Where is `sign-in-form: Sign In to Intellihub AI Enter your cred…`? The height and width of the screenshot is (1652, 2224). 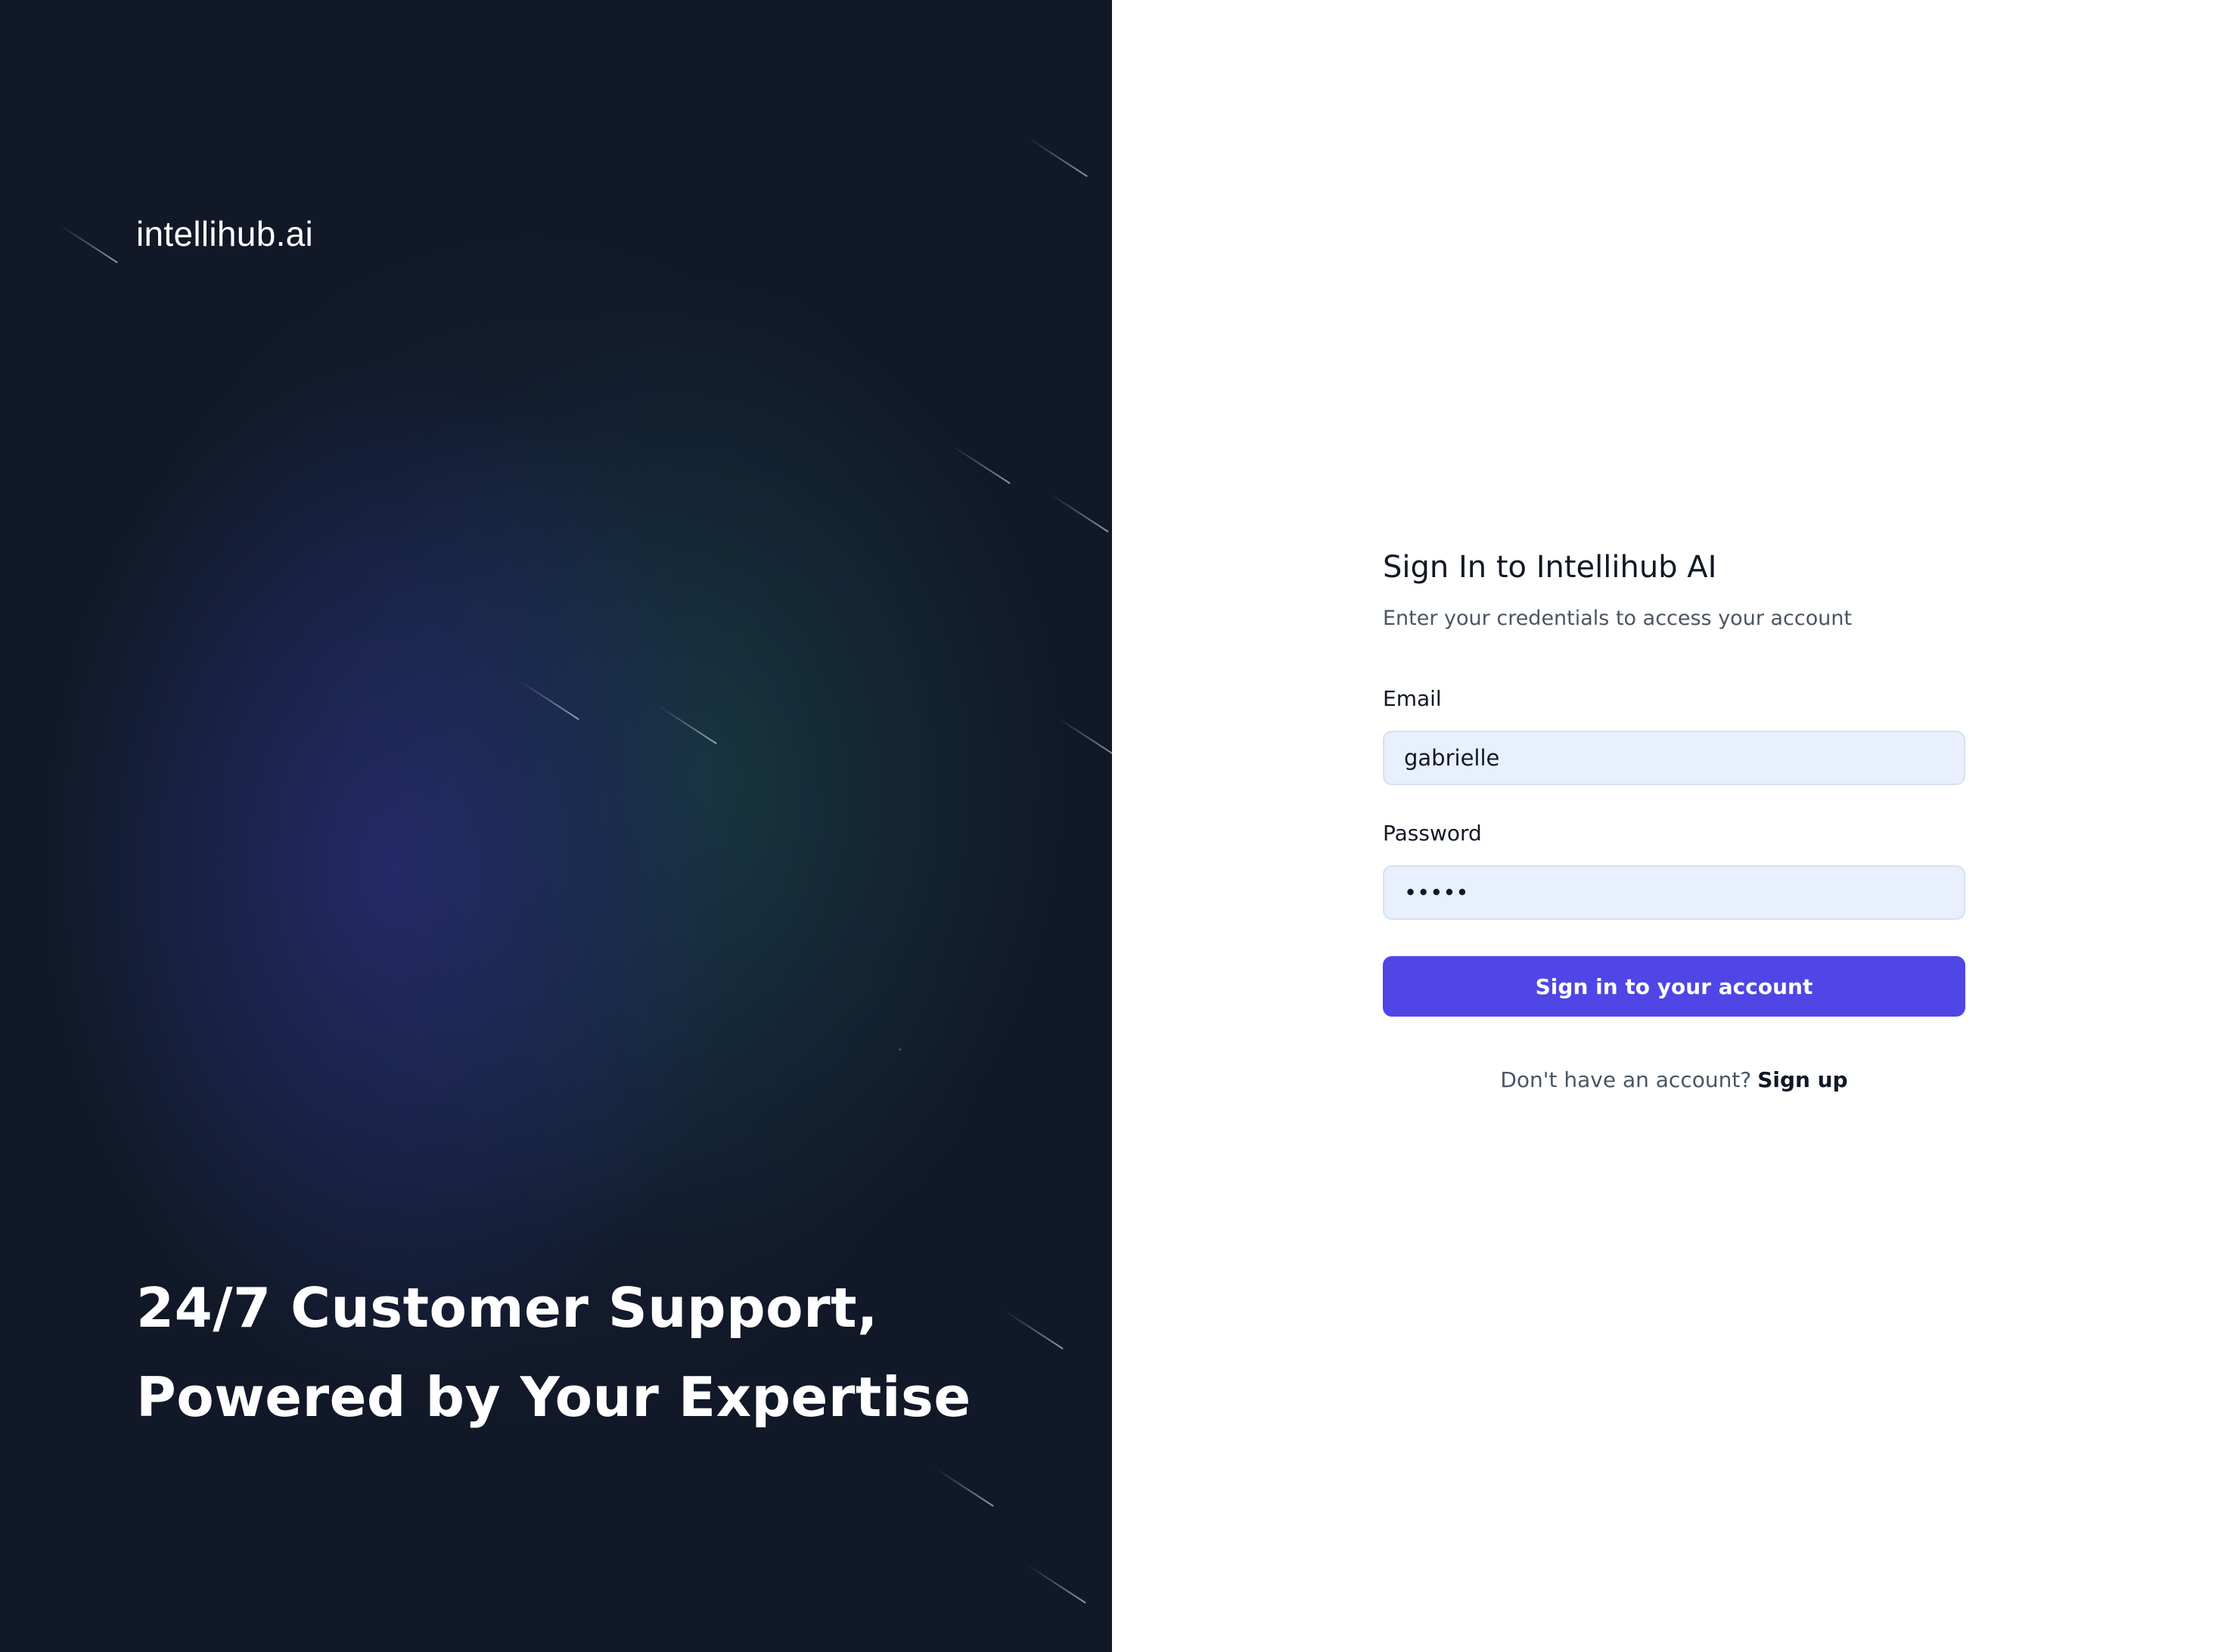 sign-in-form: Sign In to Intellihub AI Enter your cred… is located at coordinates (1674, 820).